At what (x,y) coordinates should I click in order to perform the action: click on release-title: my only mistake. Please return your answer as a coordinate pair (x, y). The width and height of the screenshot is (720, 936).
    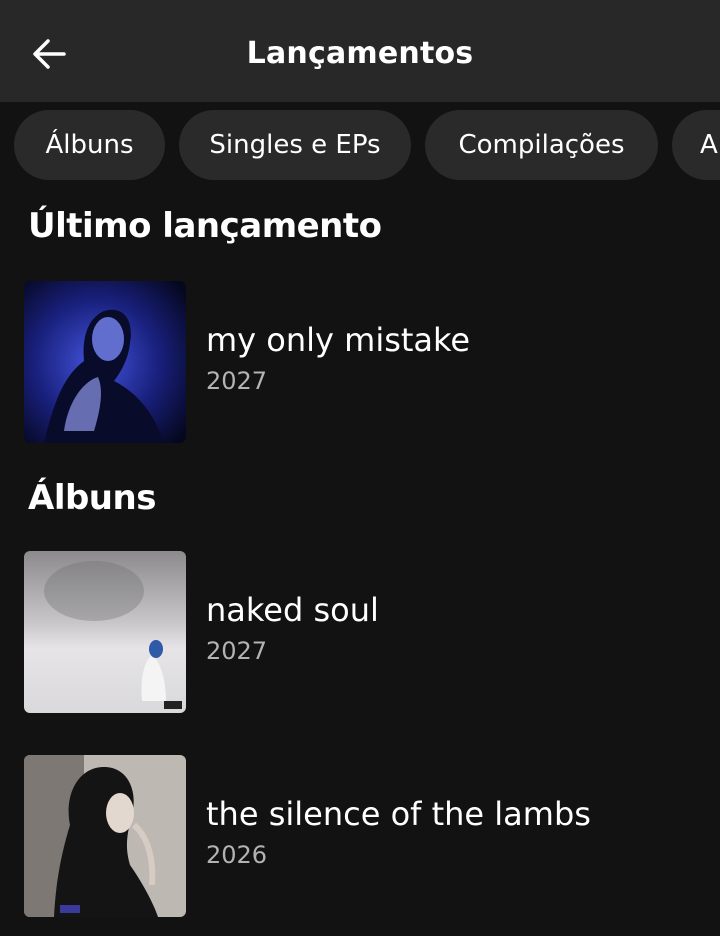
    Looking at the image, I should click on (338, 340).